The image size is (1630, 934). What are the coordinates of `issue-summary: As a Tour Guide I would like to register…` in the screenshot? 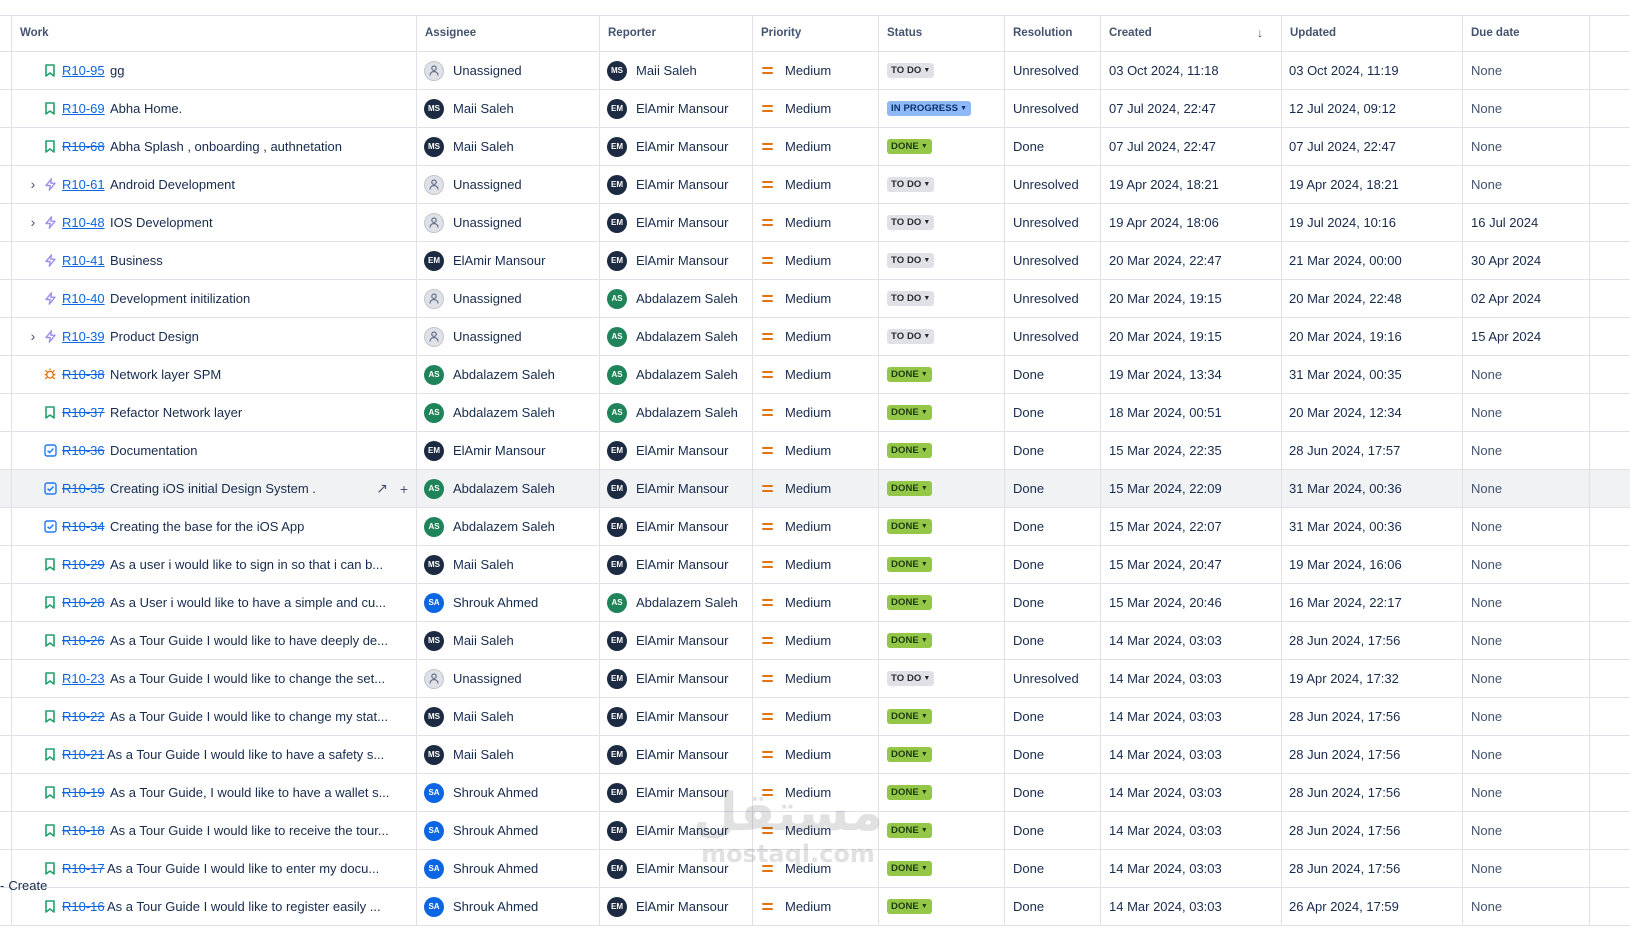 It's located at (244, 906).